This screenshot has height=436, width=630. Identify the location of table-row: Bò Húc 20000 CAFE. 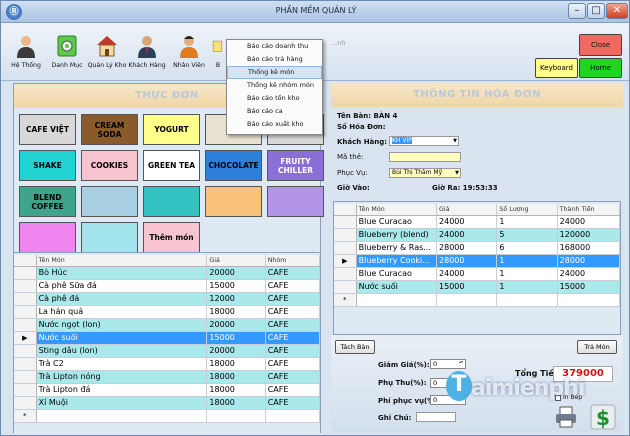
(167, 273).